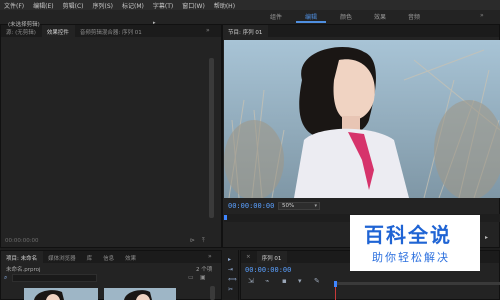 The width and height of the screenshot is (500, 300). What do you see at coordinates (5, 278) in the screenshot?
I see `search-icon: ⌕` at bounding box center [5, 278].